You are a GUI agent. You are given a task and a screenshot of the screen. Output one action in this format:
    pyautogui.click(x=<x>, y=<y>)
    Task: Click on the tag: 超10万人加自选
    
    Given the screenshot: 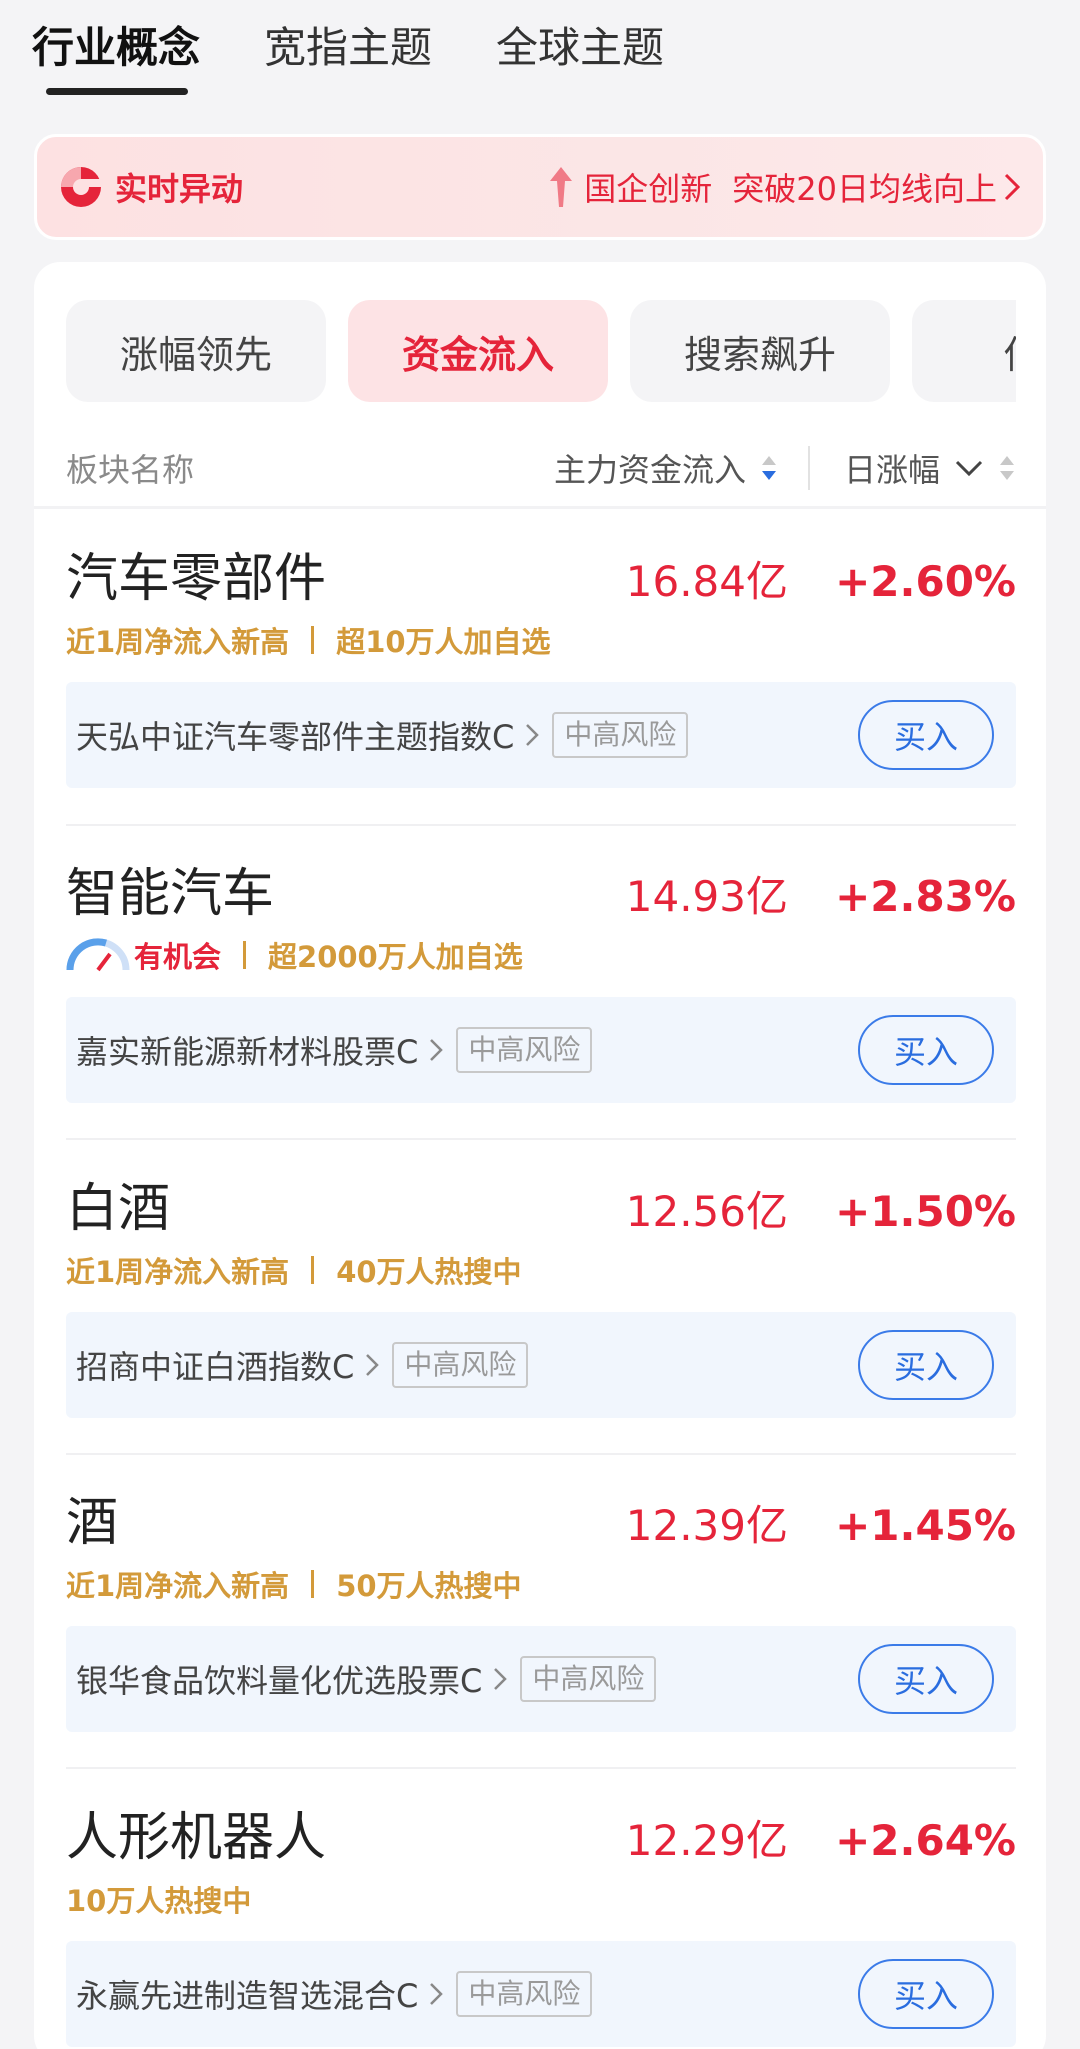 What is the action you would take?
    pyautogui.click(x=443, y=642)
    